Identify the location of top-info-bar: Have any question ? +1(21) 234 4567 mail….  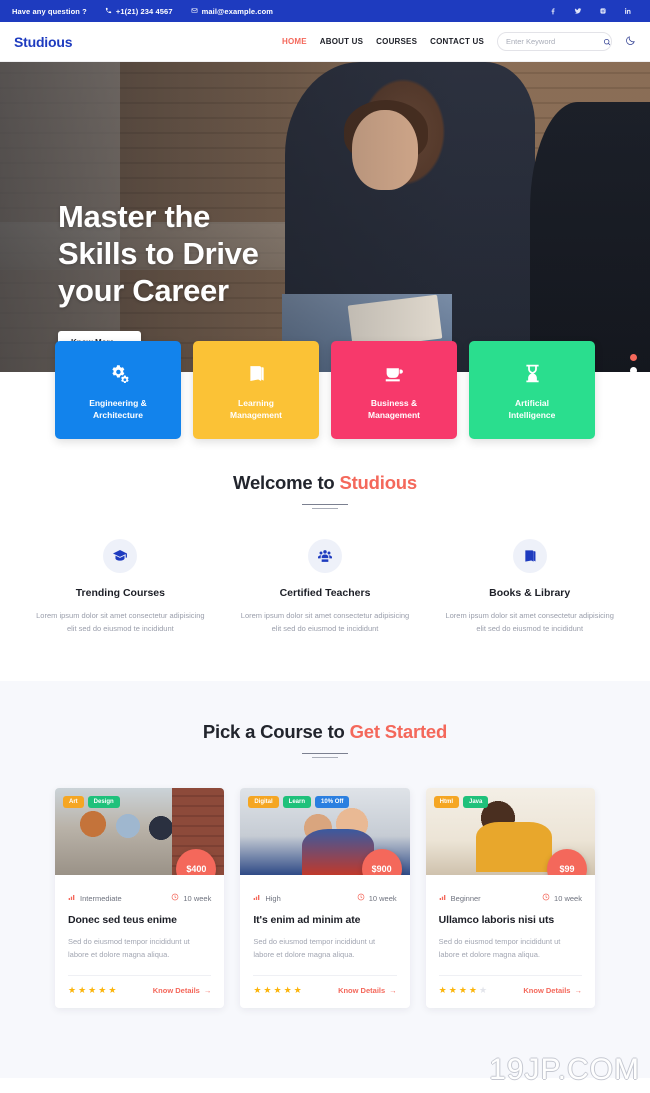
(325, 11).